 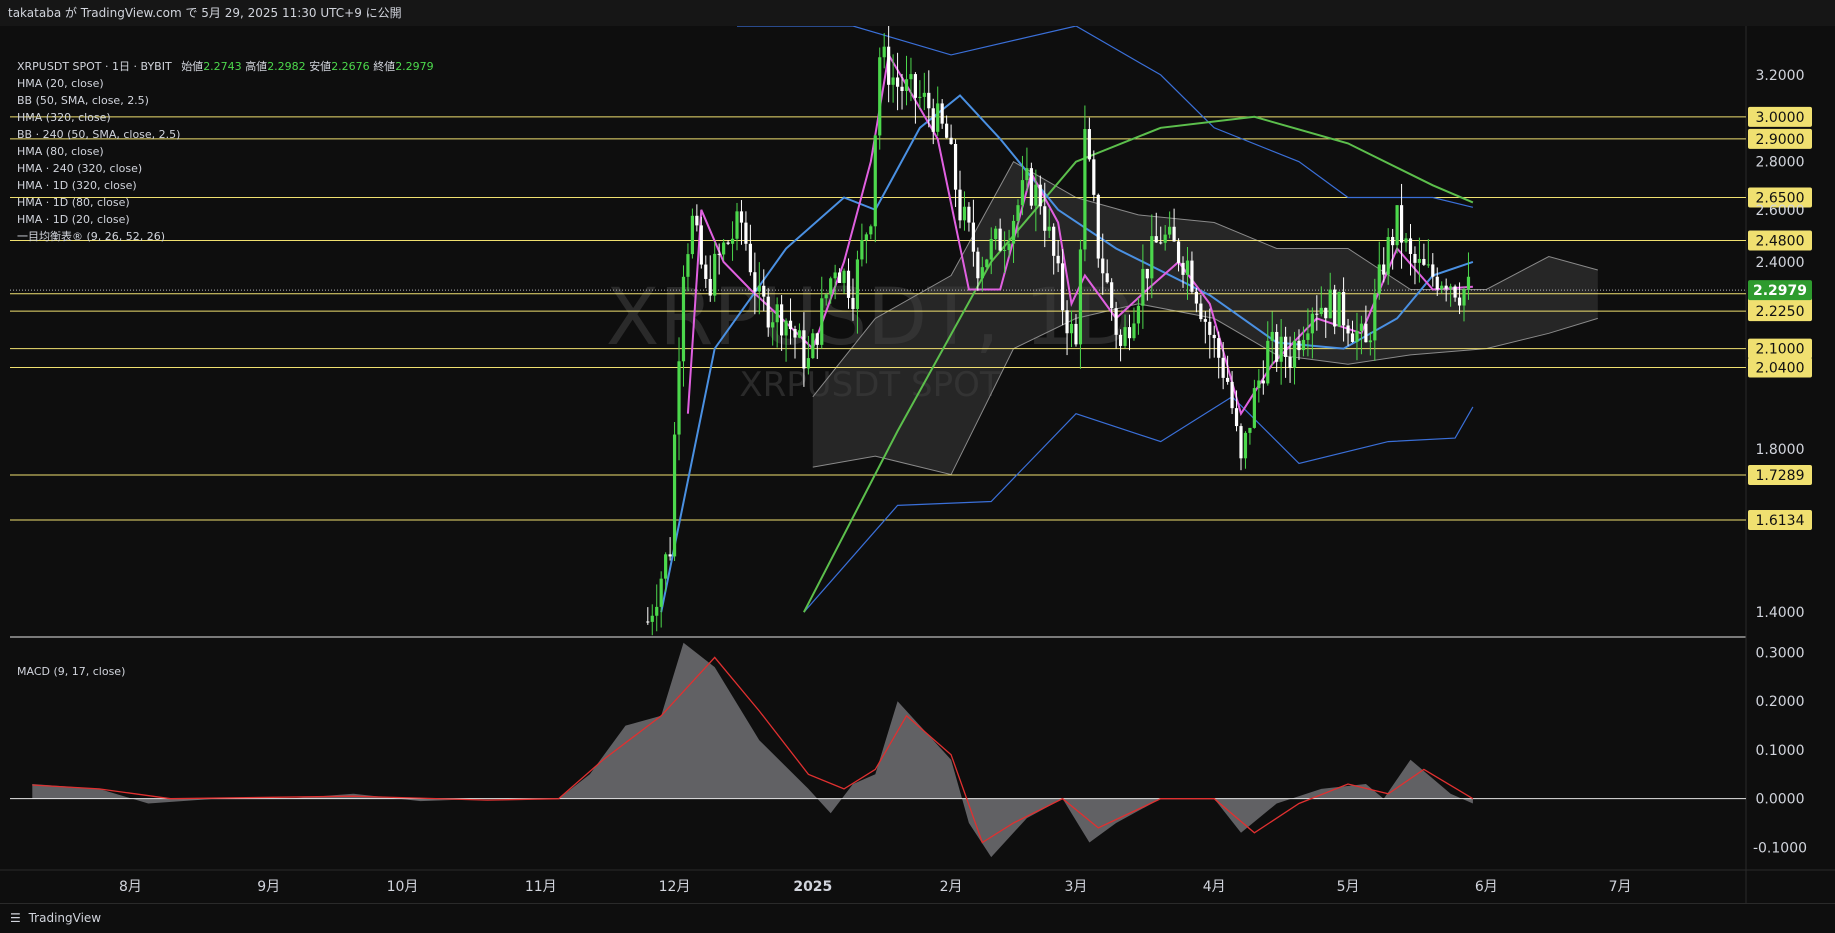 What do you see at coordinates (286, 66) in the screenshot?
I see `ohlc-high-value: 2.2982` at bounding box center [286, 66].